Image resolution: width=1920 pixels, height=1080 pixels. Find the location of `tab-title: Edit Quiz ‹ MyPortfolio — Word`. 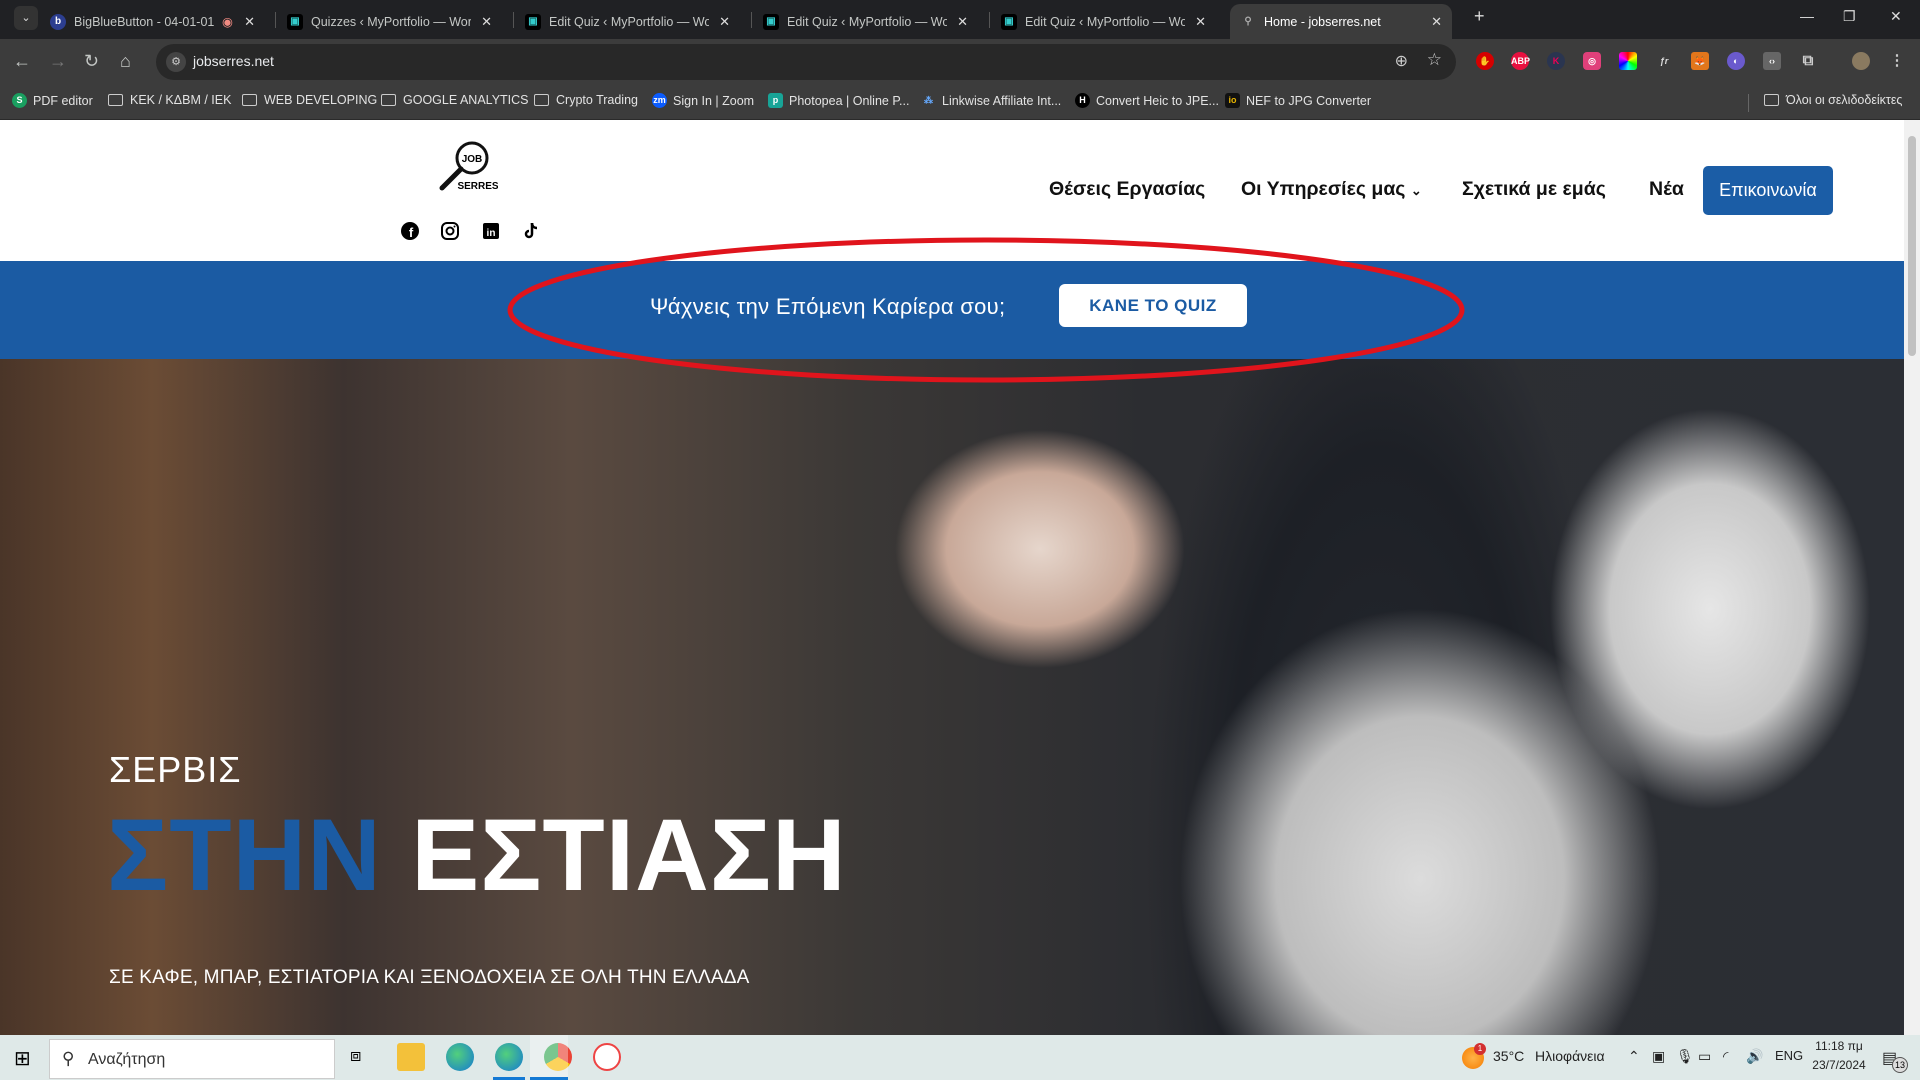

tab-title: Edit Quiz ‹ MyPortfolio — Word is located at coordinates (1105, 21).